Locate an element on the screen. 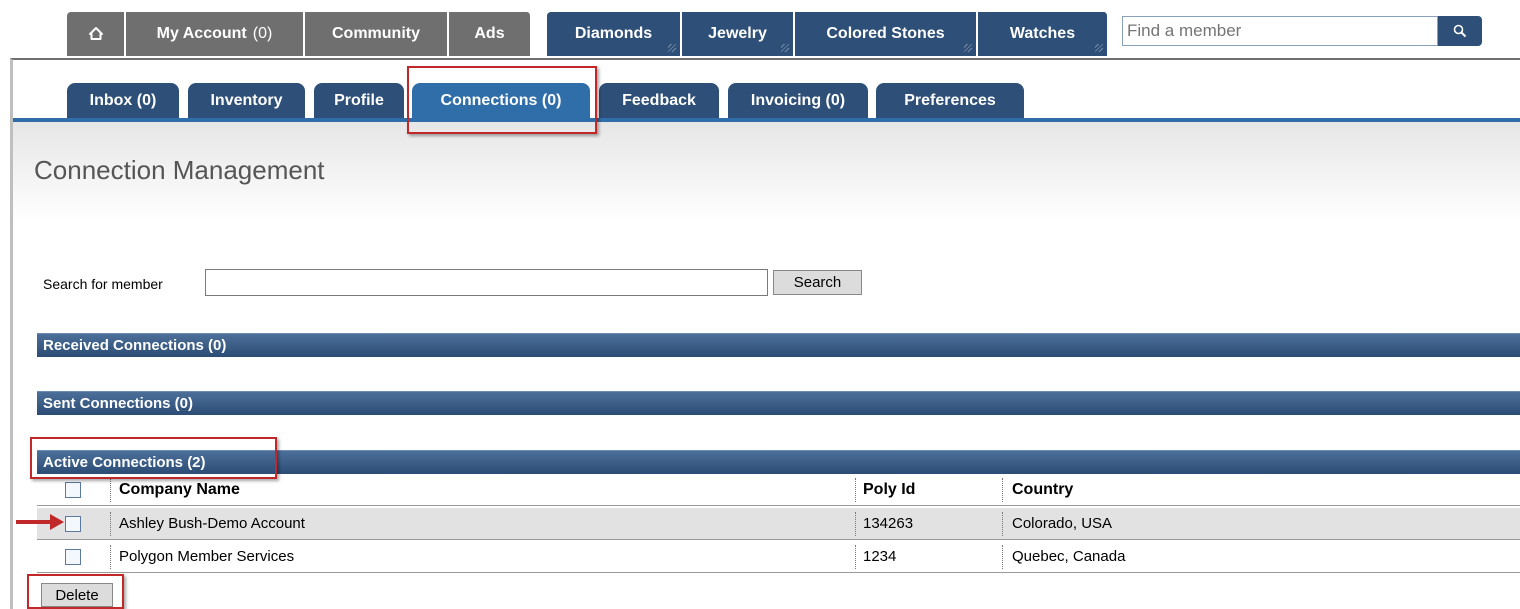 Image resolution: width=1520 pixels, height=609 pixels. search-icon is located at coordinates (1460, 31).